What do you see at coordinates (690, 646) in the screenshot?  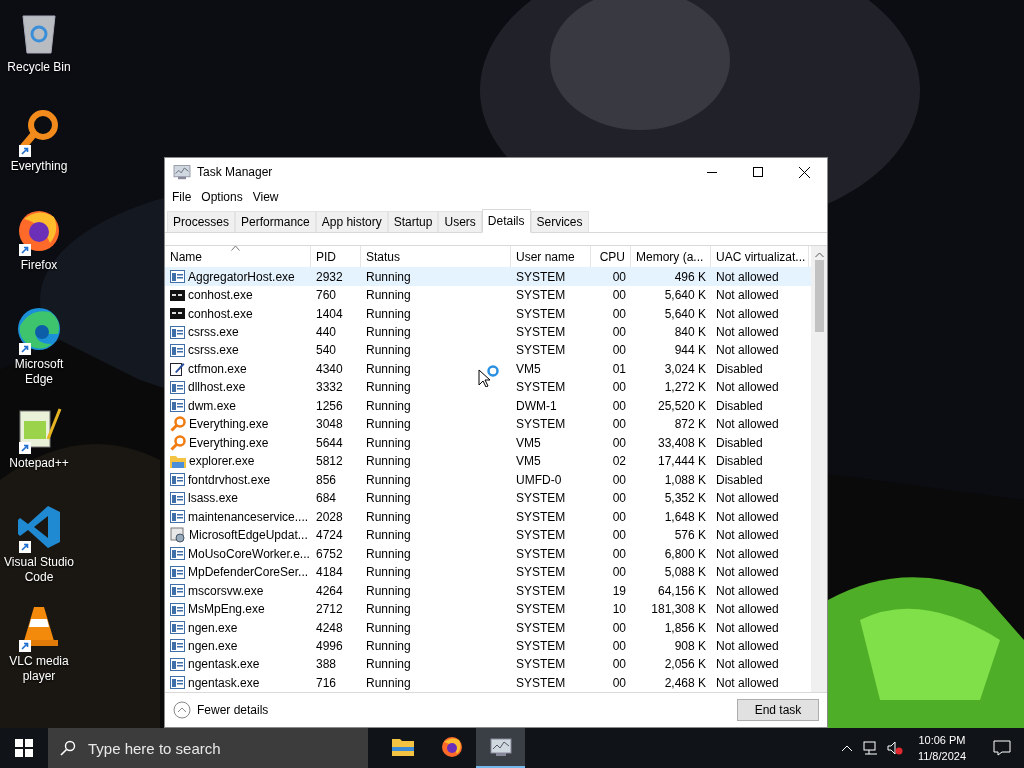 I see `table-cell: 908 K` at bounding box center [690, 646].